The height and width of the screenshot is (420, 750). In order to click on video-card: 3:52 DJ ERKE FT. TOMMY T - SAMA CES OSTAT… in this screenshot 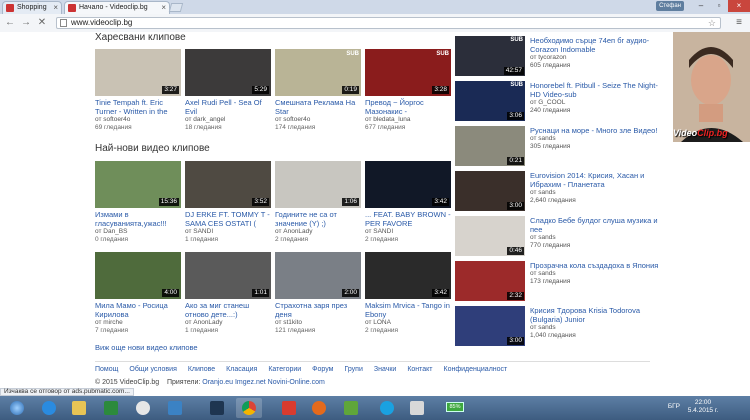, I will do `click(228, 202)`.